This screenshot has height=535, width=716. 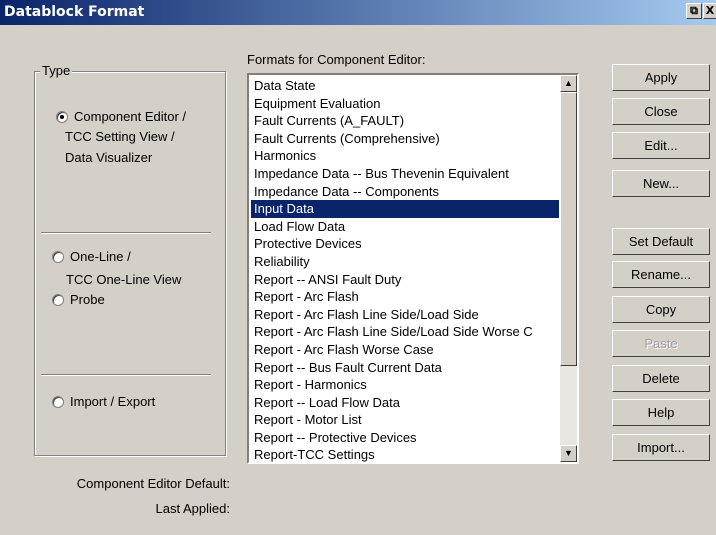 What do you see at coordinates (87, 299) in the screenshot?
I see `radio-probe-label: Probe` at bounding box center [87, 299].